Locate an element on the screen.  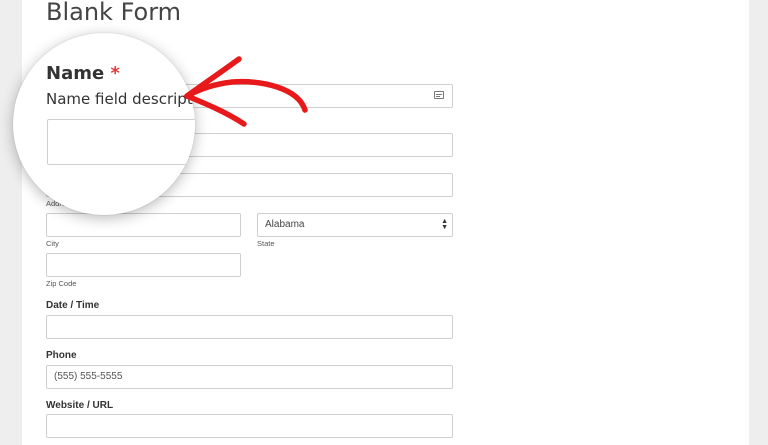
arrow-head-upper is located at coordinates (213, 77).